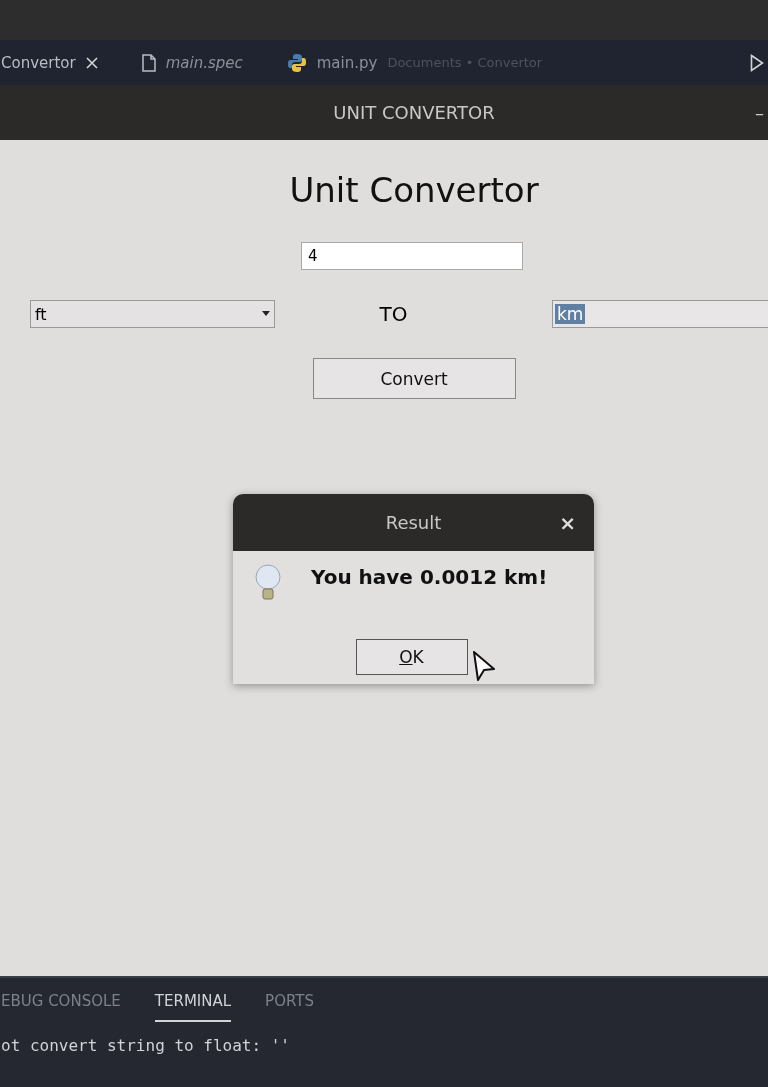 The width and height of the screenshot is (768, 1087). What do you see at coordinates (411, 657) in the screenshot?
I see `ok-button: OK` at bounding box center [411, 657].